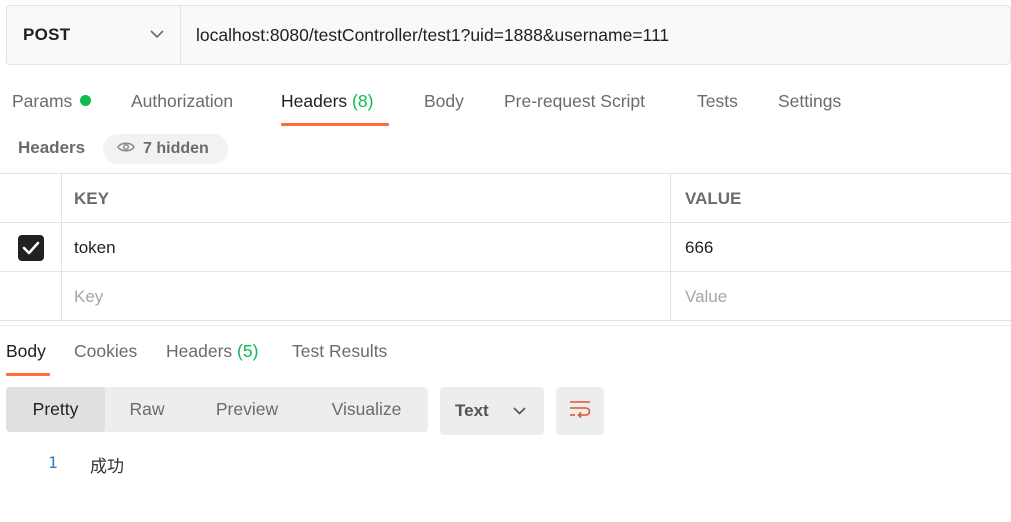  Describe the element at coordinates (366, 247) in the screenshot. I see `header-key-cell: token` at that location.